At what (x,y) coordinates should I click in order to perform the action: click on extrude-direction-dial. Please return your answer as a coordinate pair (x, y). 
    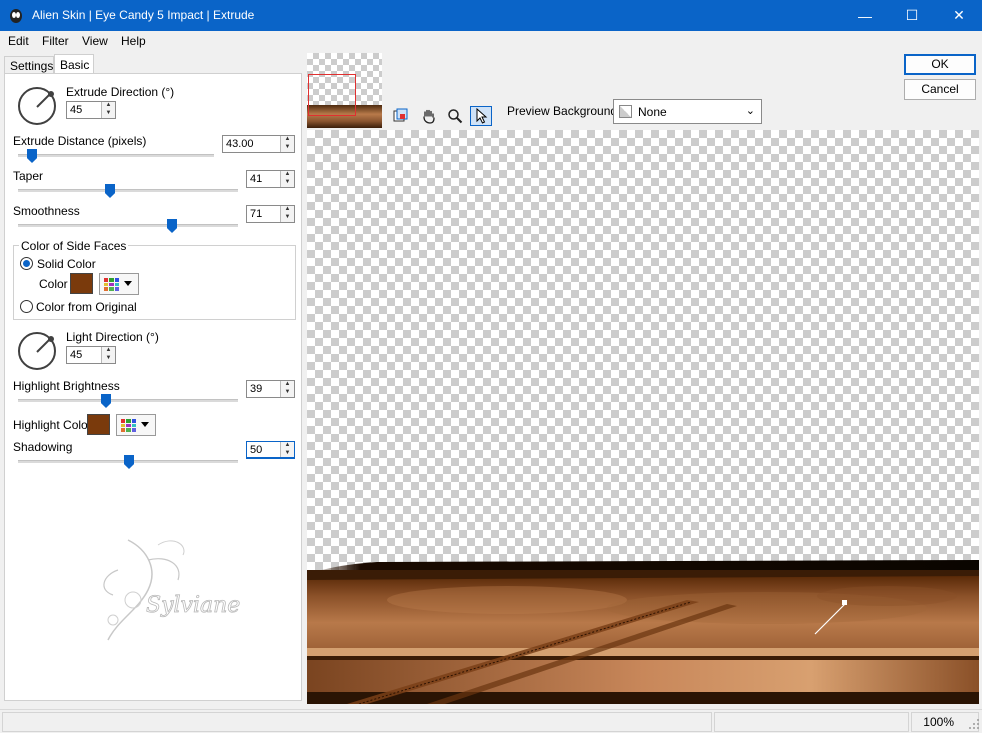
    Looking at the image, I should click on (37, 106).